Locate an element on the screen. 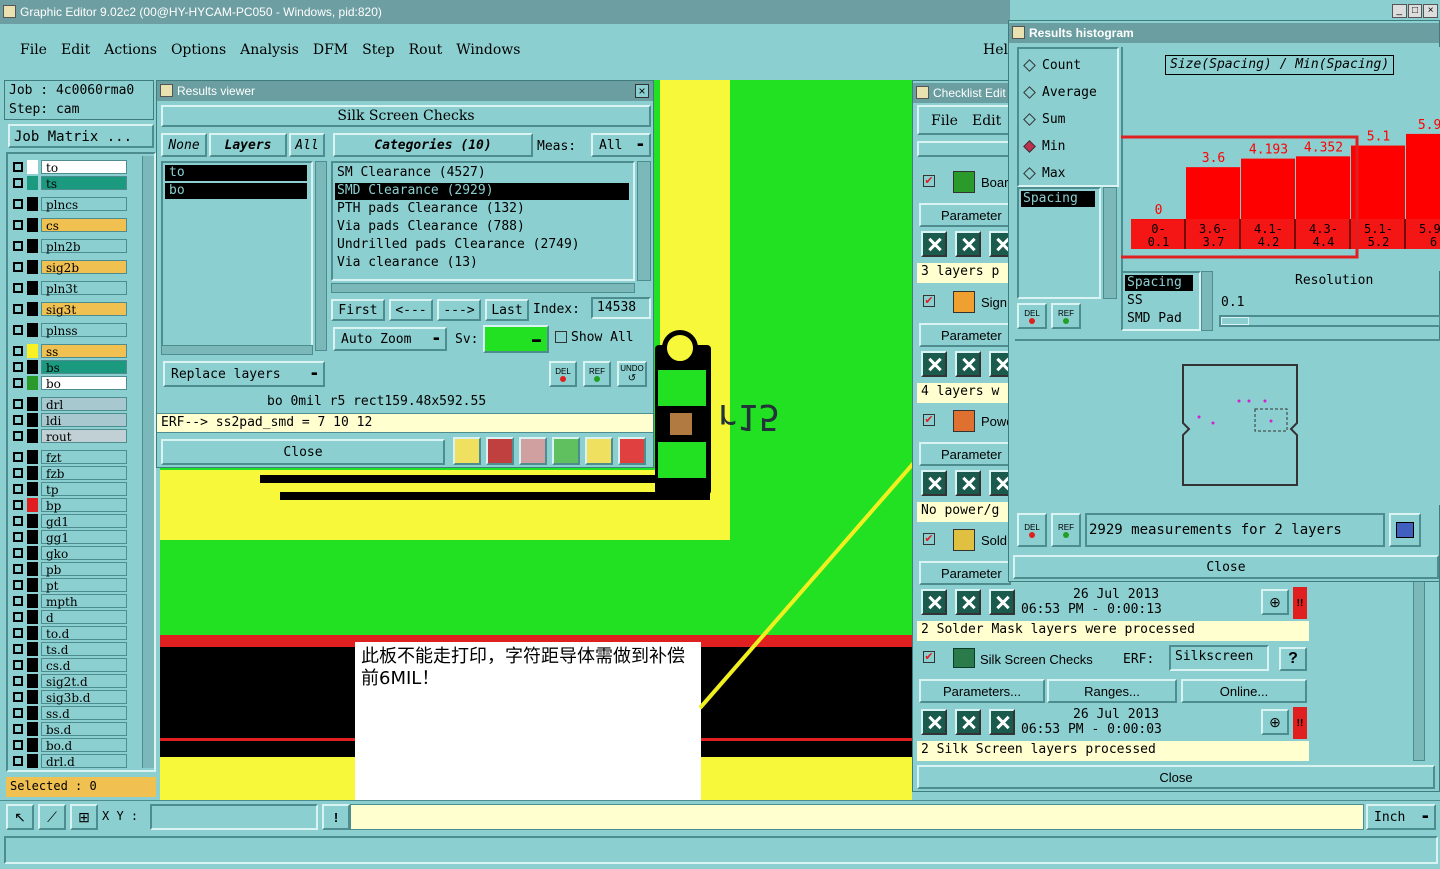  layer-name: pln3t is located at coordinates (84, 288).